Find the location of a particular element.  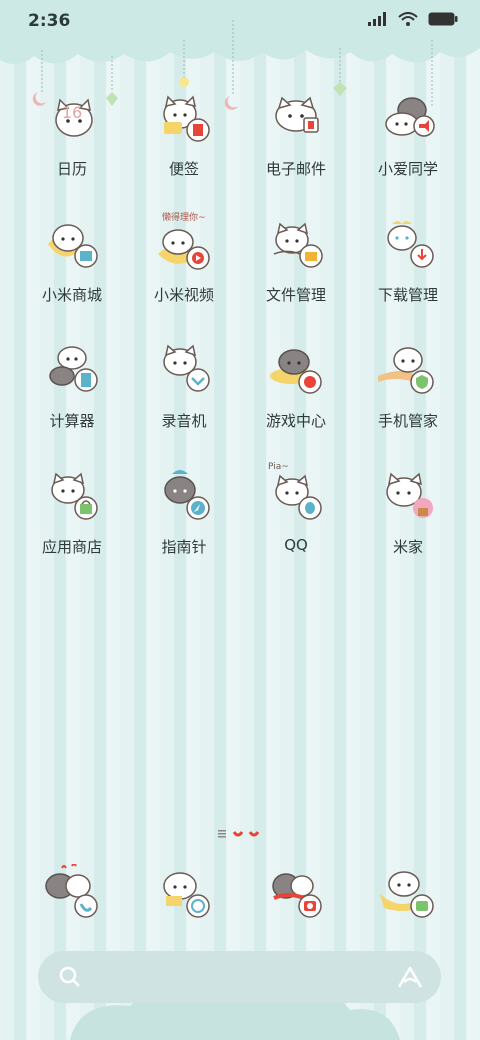

calendar-badge-text: 16 is located at coordinates (72, 112).